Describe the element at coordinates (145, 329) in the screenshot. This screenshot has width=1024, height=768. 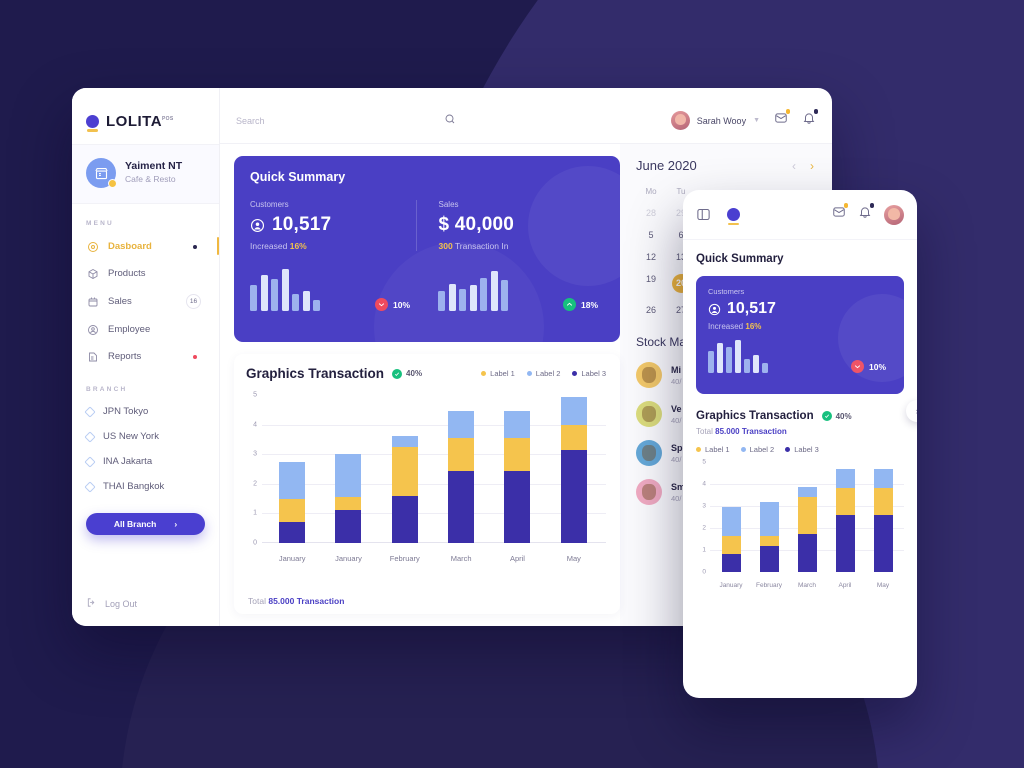
I see `sidebar-item-employee: Employee` at that location.